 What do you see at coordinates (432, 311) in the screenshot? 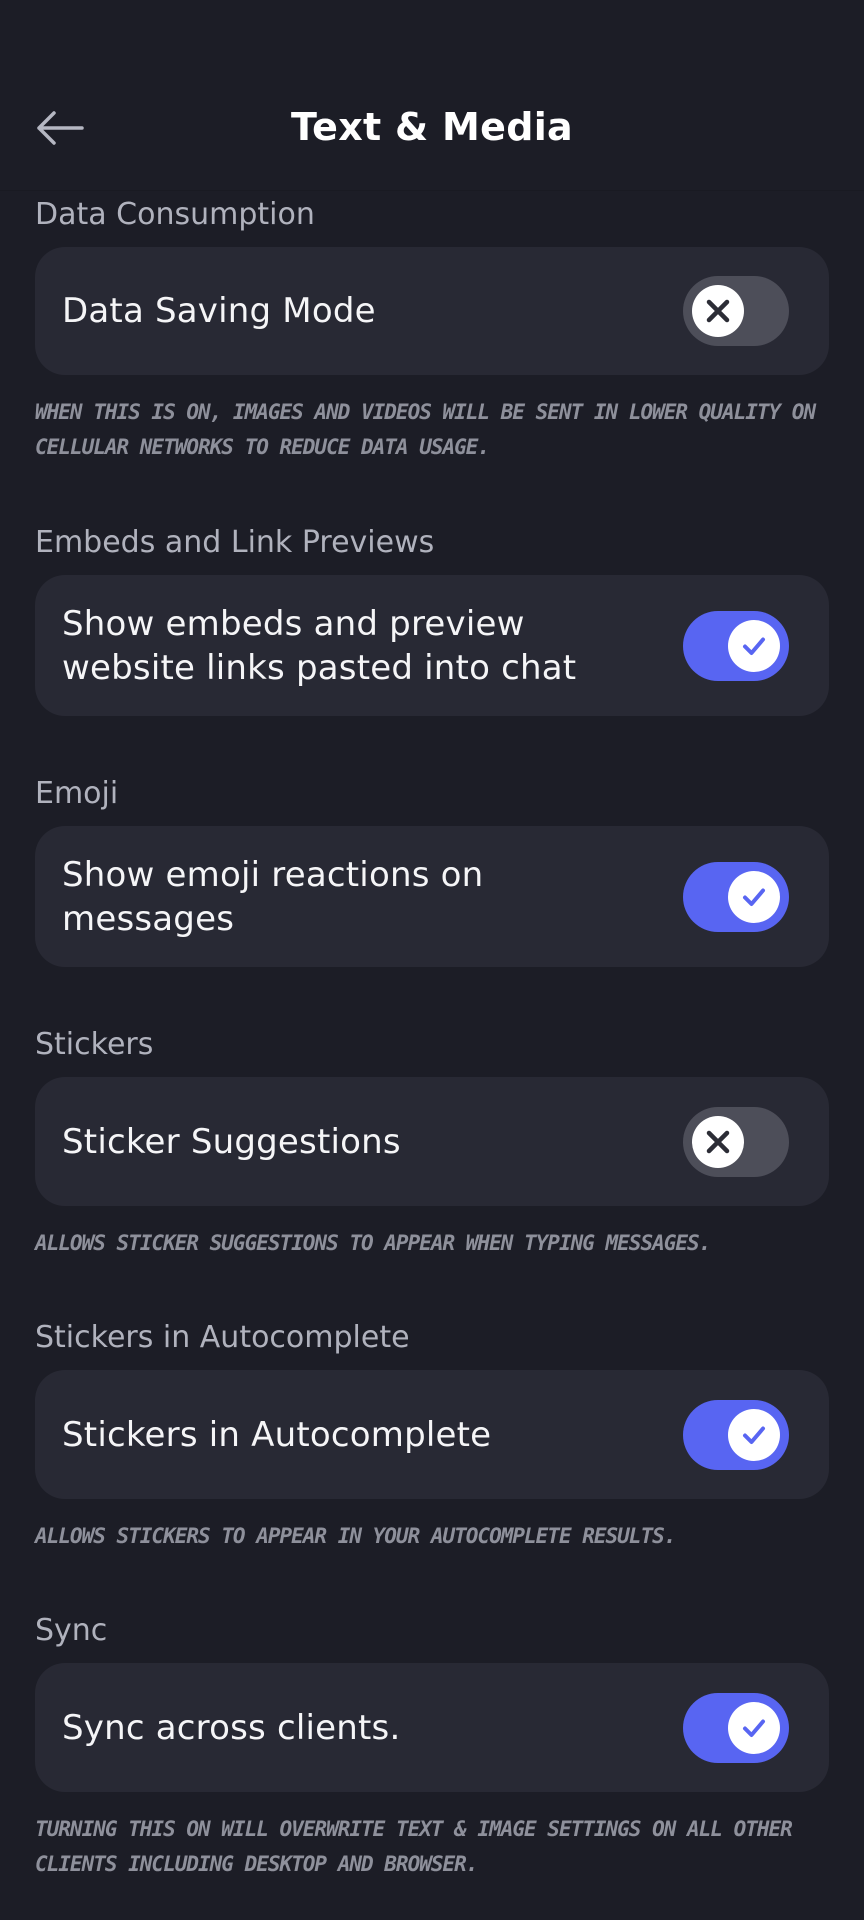
I see `setting-card-data-saving-mode: Data Saving Mode` at bounding box center [432, 311].